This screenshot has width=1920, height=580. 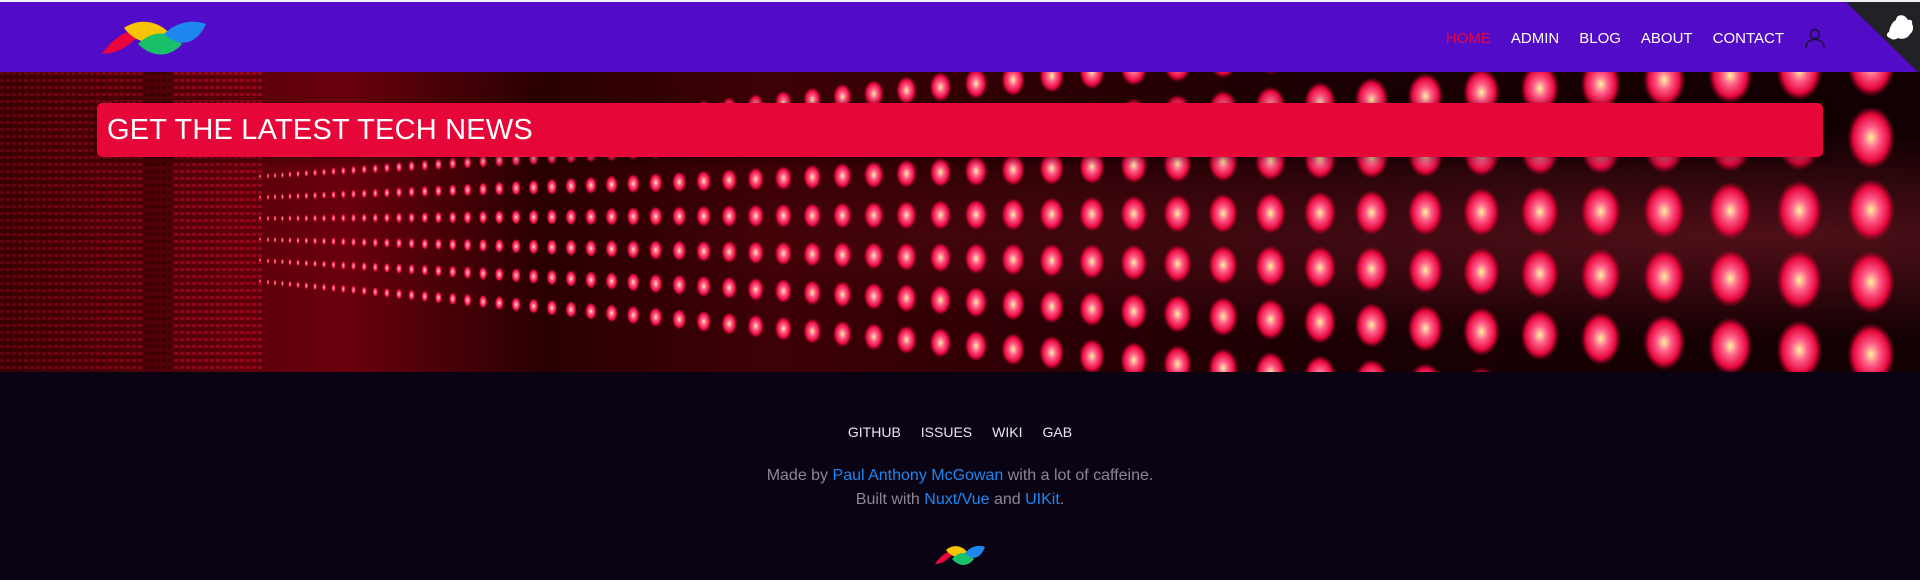 What do you see at coordinates (874, 432) in the screenshot?
I see `footer-link-github: GITHUB` at bounding box center [874, 432].